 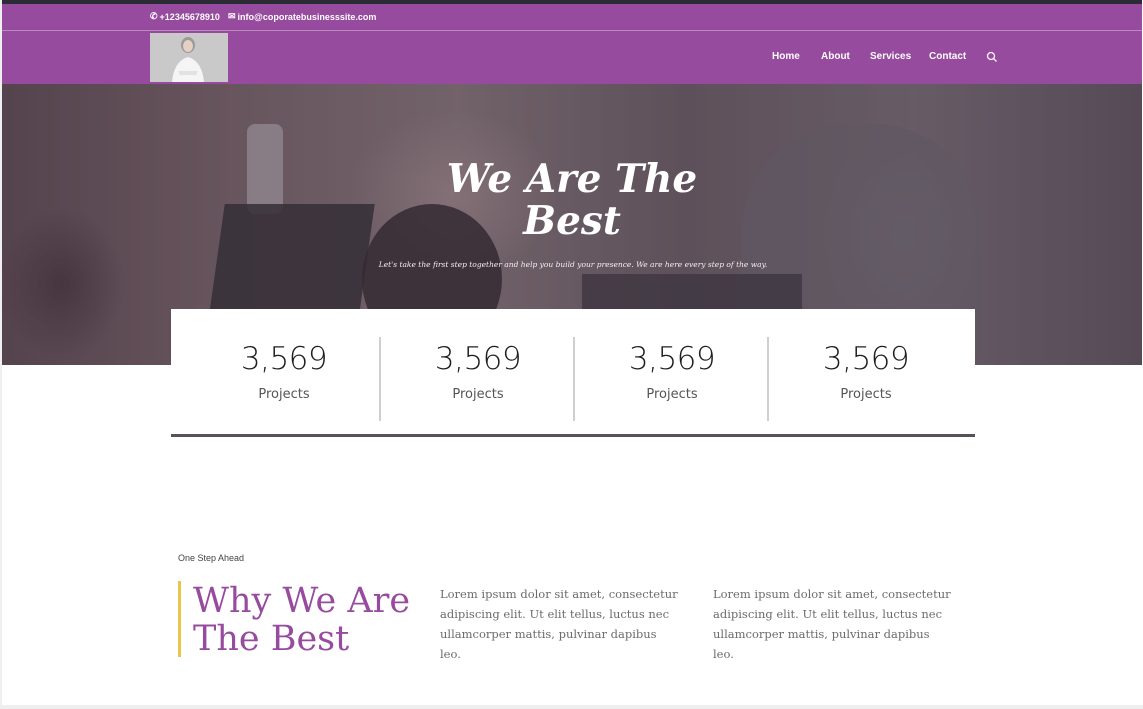 I want to click on main-navigation: Home About Services Contact, so click(x=572, y=57).